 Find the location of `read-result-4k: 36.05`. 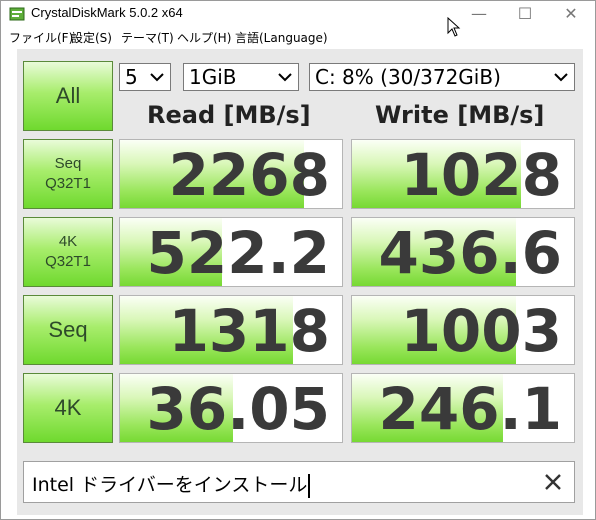

read-result-4k: 36.05 is located at coordinates (231, 408).